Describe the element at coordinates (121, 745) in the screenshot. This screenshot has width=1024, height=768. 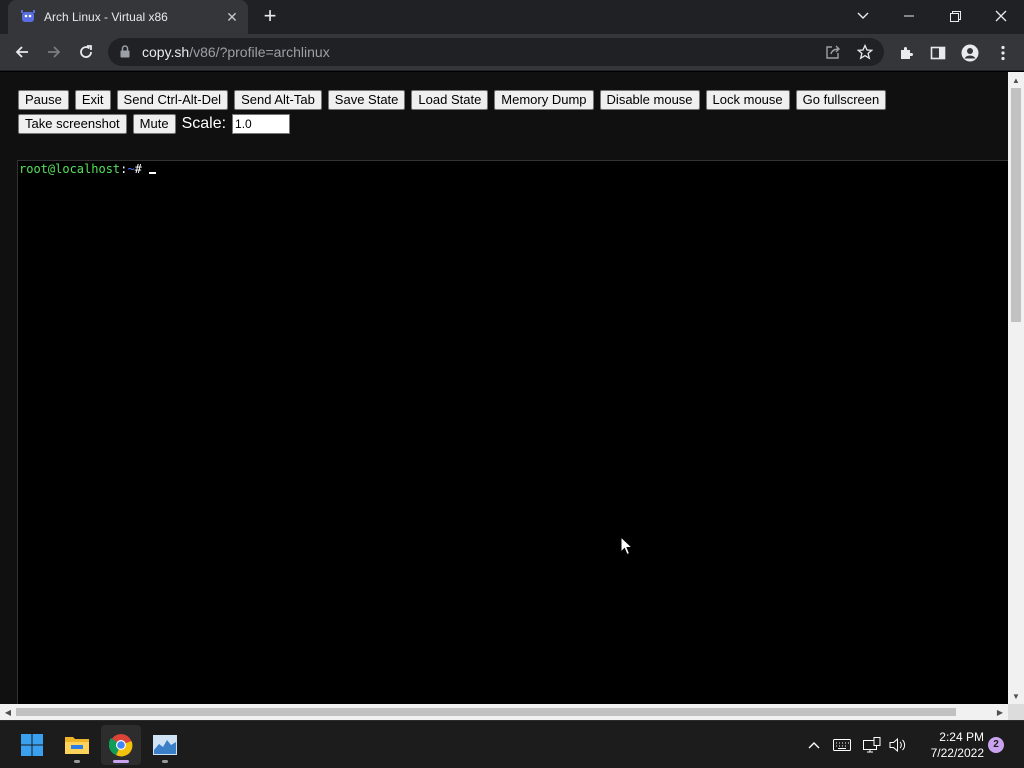
I see `chrome-taskbar-icon` at that location.